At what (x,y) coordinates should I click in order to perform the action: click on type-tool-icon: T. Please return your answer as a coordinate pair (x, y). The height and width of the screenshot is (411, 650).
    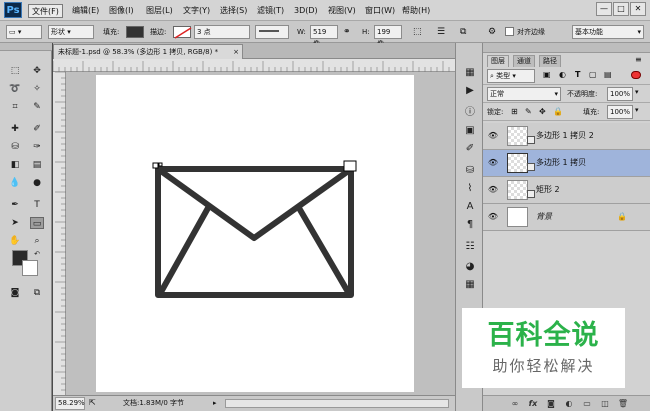
    Looking at the image, I should click on (37, 205).